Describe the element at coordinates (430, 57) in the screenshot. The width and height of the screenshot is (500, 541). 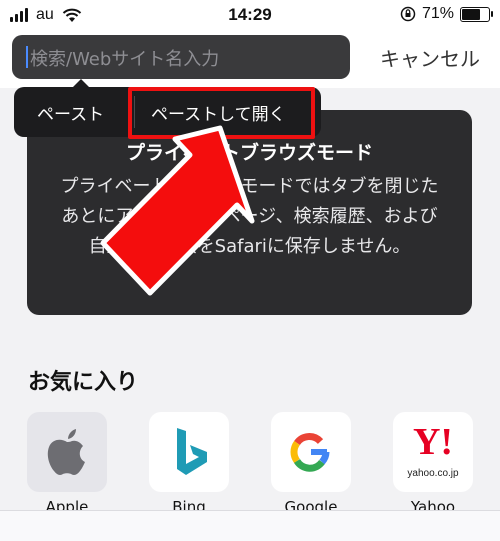
I see `cancel-button: キャンセル` at that location.